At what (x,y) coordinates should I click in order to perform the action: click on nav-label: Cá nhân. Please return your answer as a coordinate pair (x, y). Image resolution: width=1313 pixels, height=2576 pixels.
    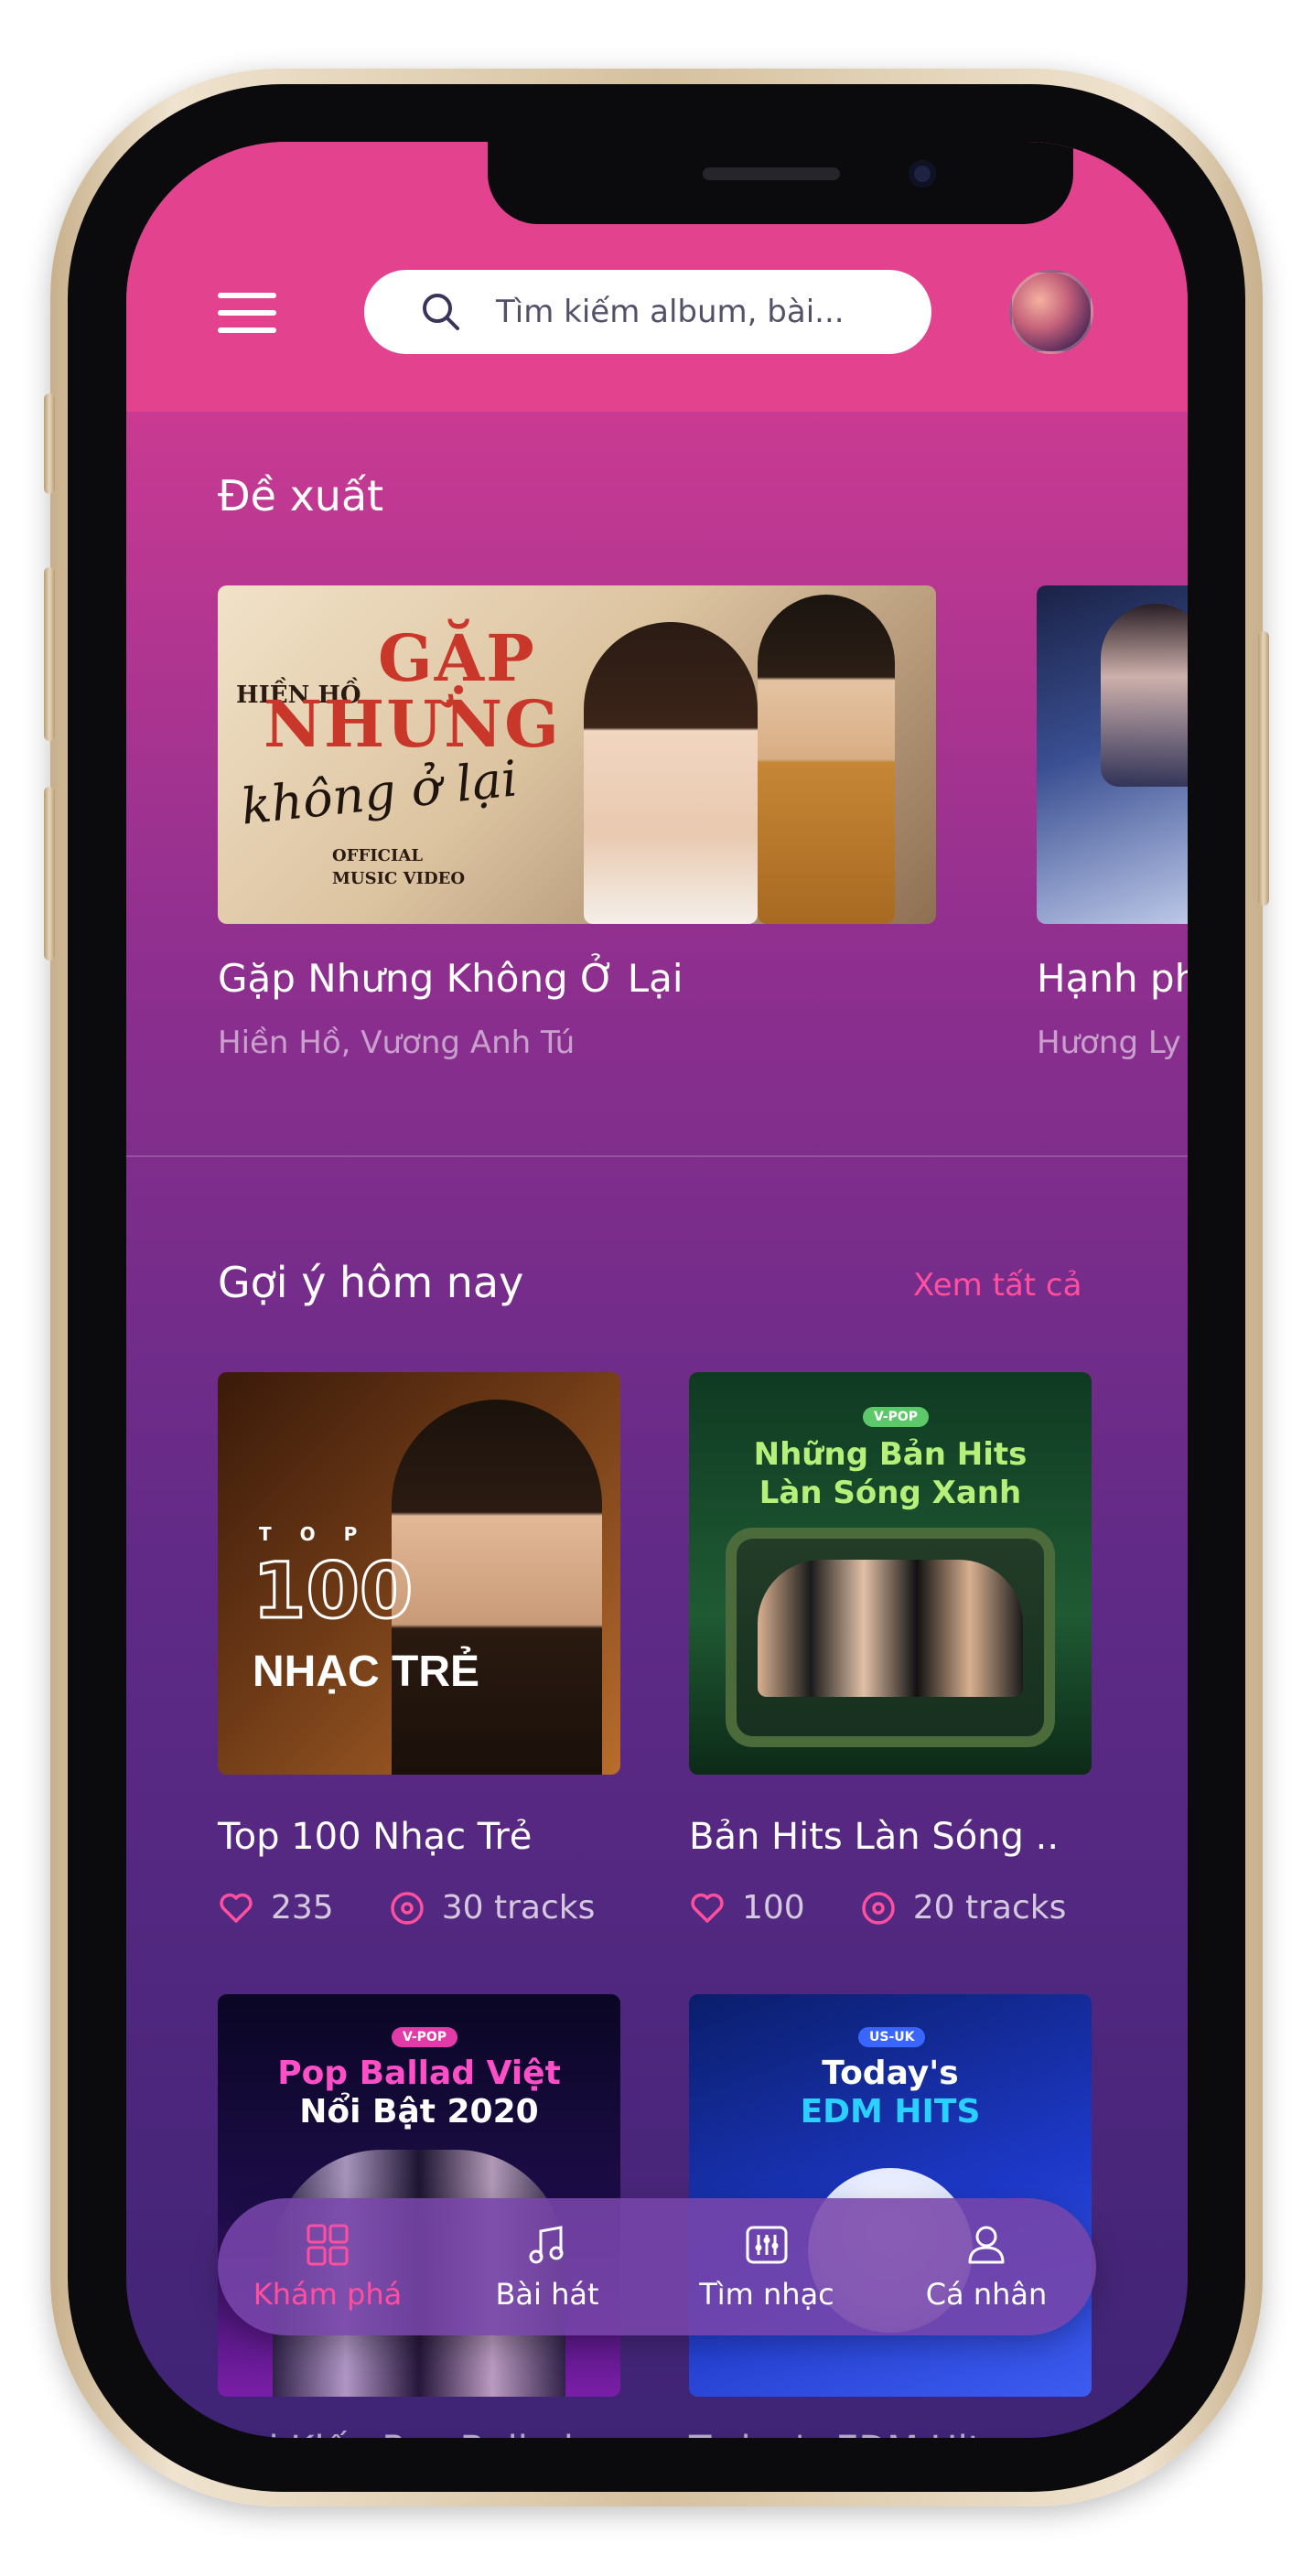
    Looking at the image, I should click on (986, 2294).